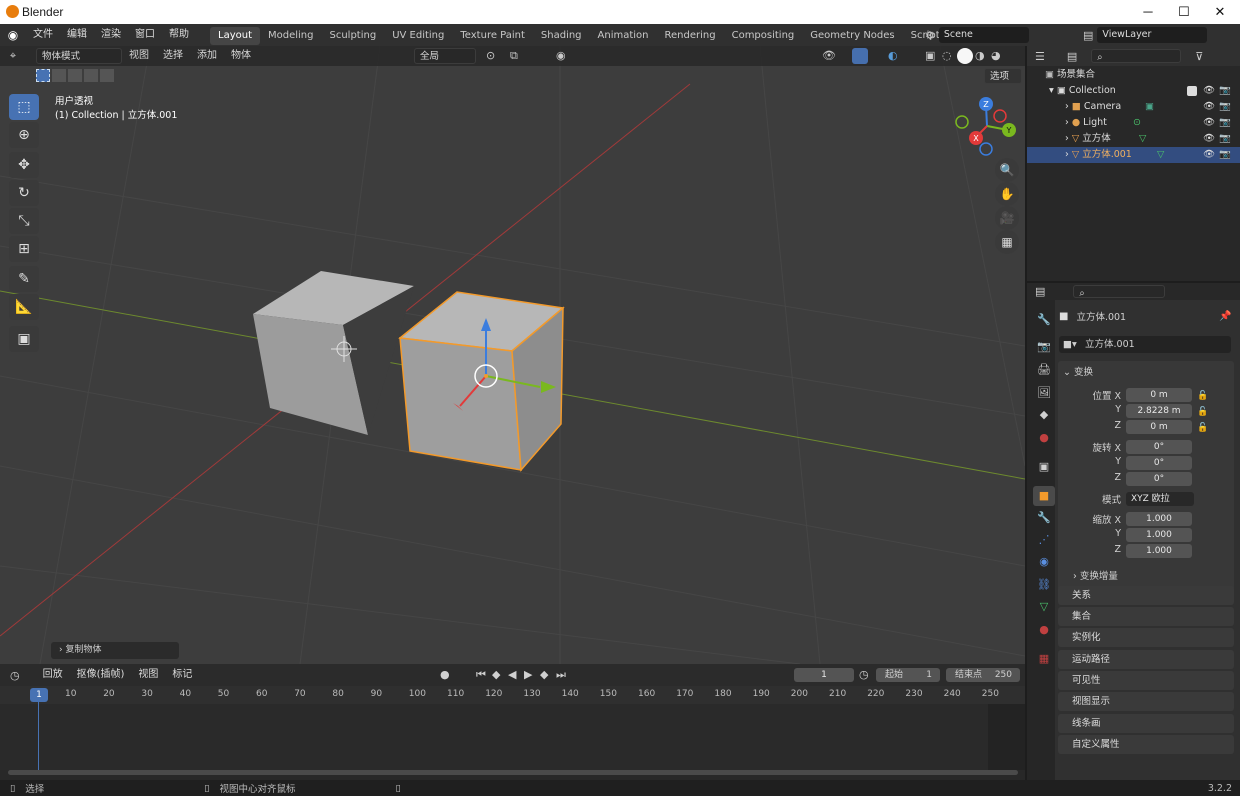 Image resolution: width=1240 pixels, height=796 pixels. I want to click on tool-tab-icon: 🔧, so click(1044, 320).